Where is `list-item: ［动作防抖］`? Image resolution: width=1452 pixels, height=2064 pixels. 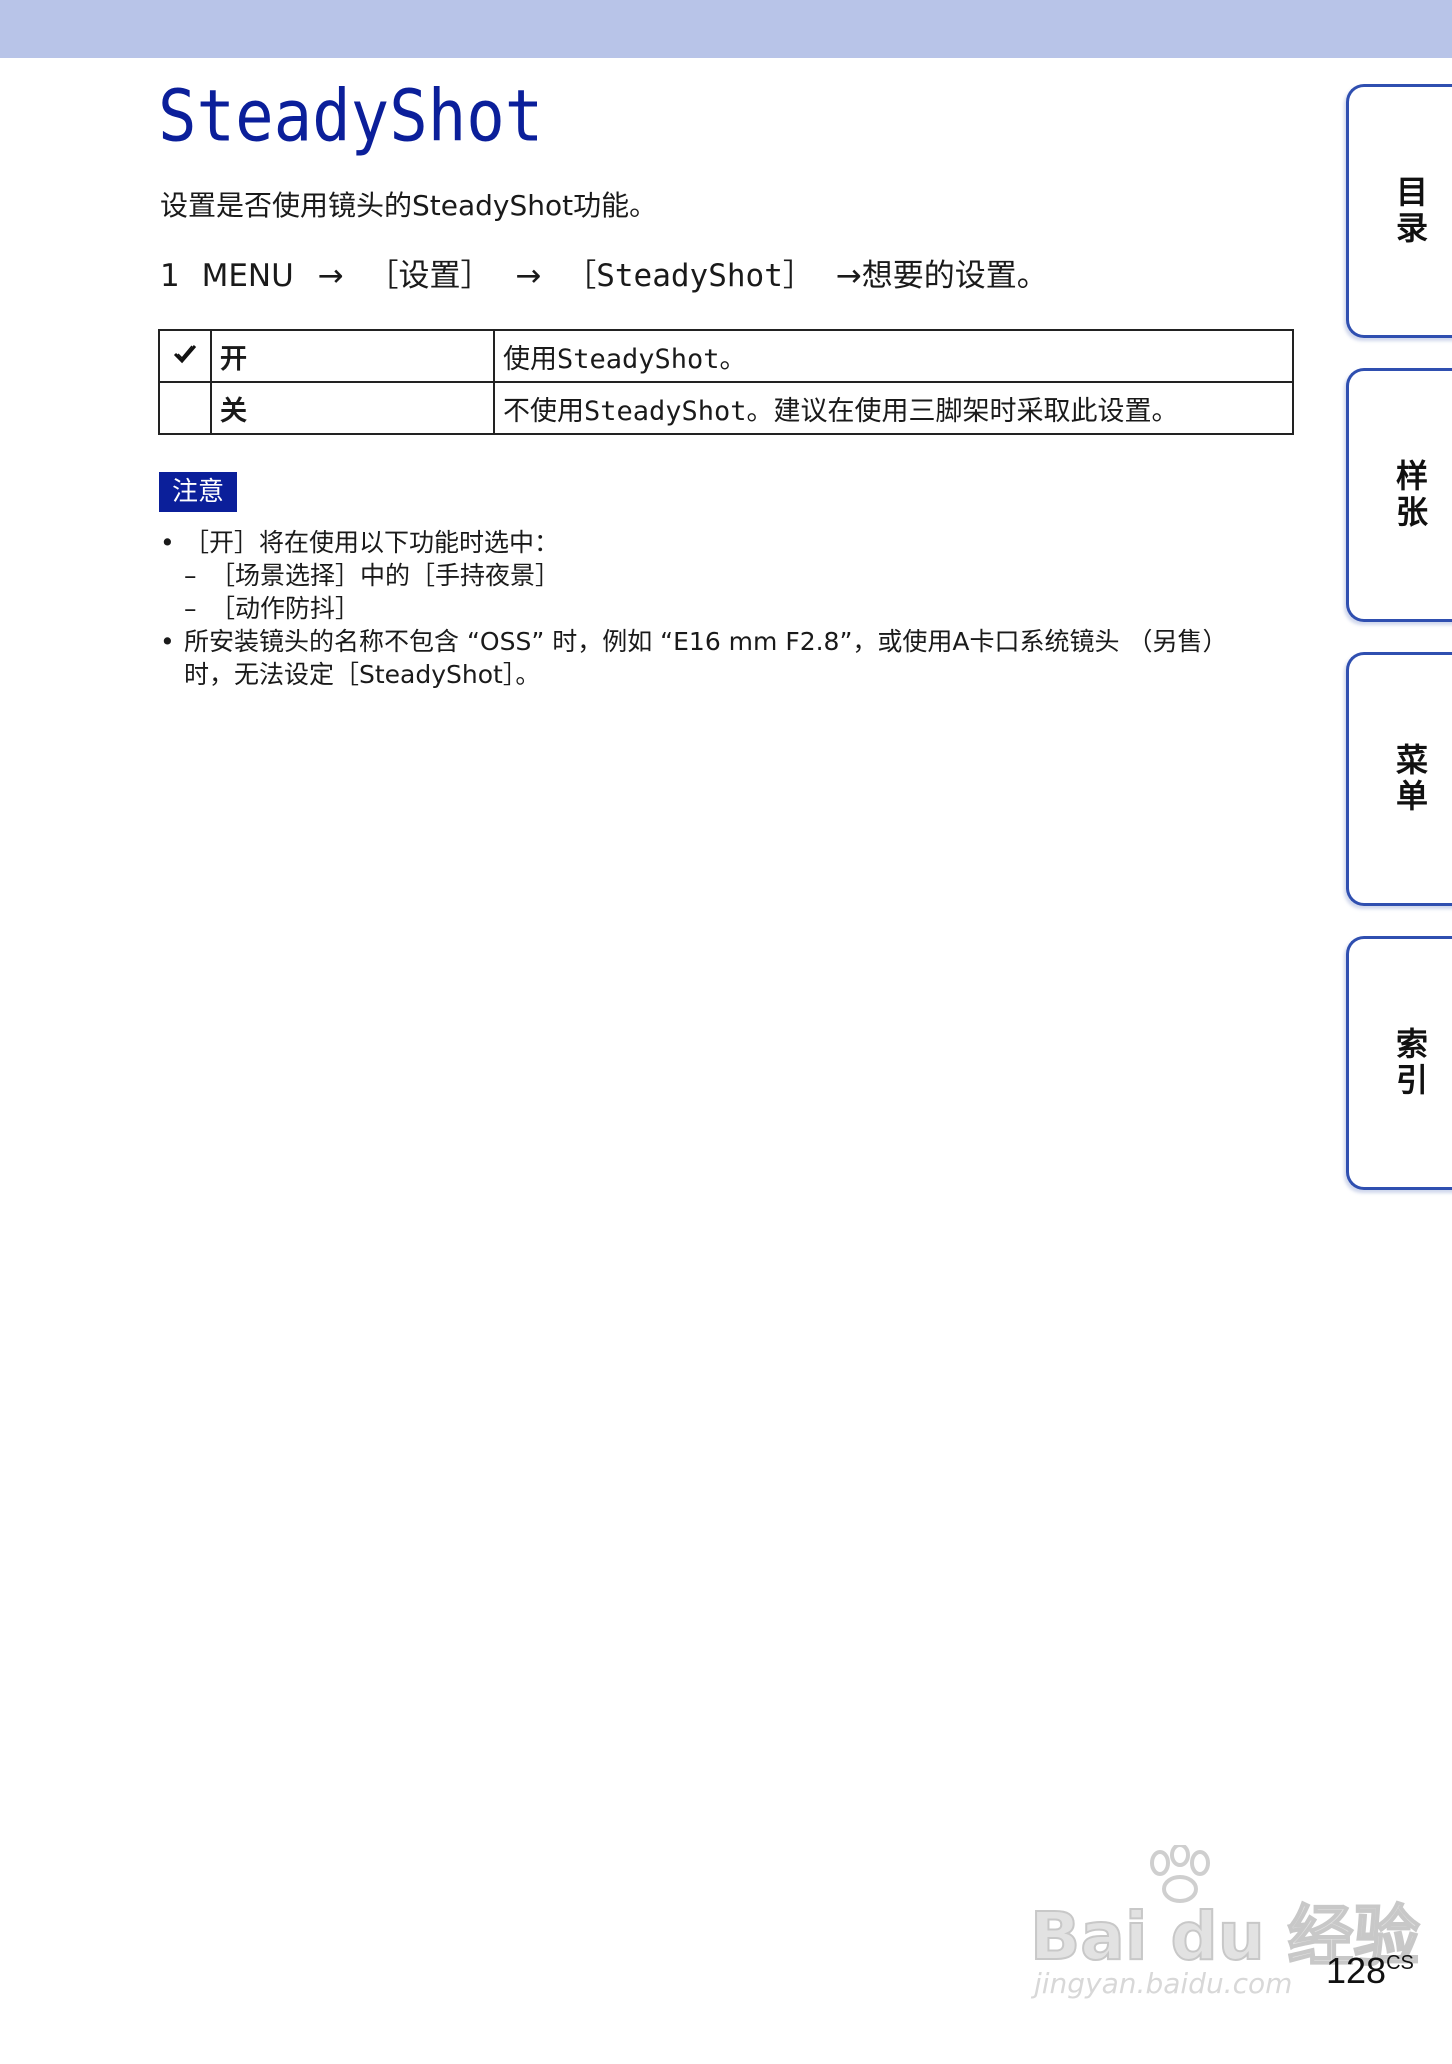
list-item: ［动作防抖］ is located at coordinates (728, 608).